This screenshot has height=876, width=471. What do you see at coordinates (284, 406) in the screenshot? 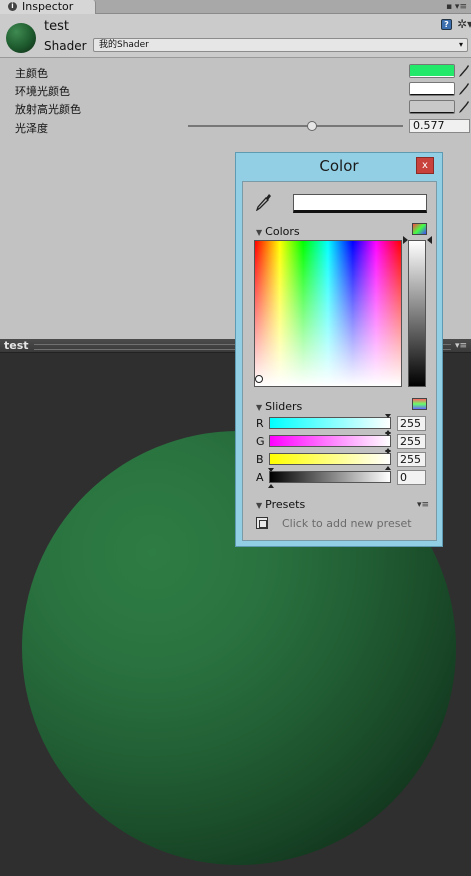
I see `sliders-section-label: Sliders` at bounding box center [284, 406].